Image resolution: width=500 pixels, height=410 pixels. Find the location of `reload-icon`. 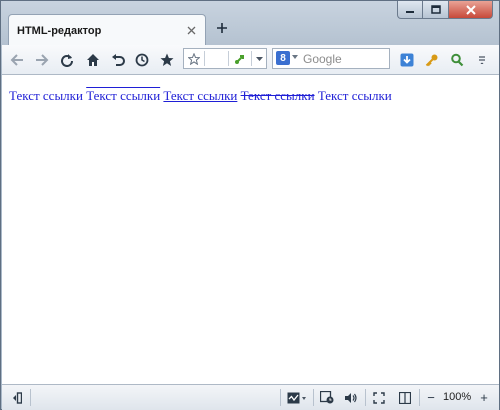

reload-icon is located at coordinates (67, 60).